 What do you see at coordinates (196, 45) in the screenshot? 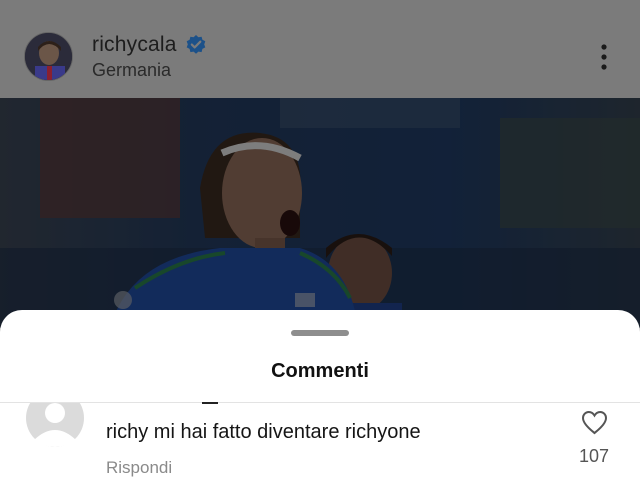
I see `verified-badge-icon` at bounding box center [196, 45].